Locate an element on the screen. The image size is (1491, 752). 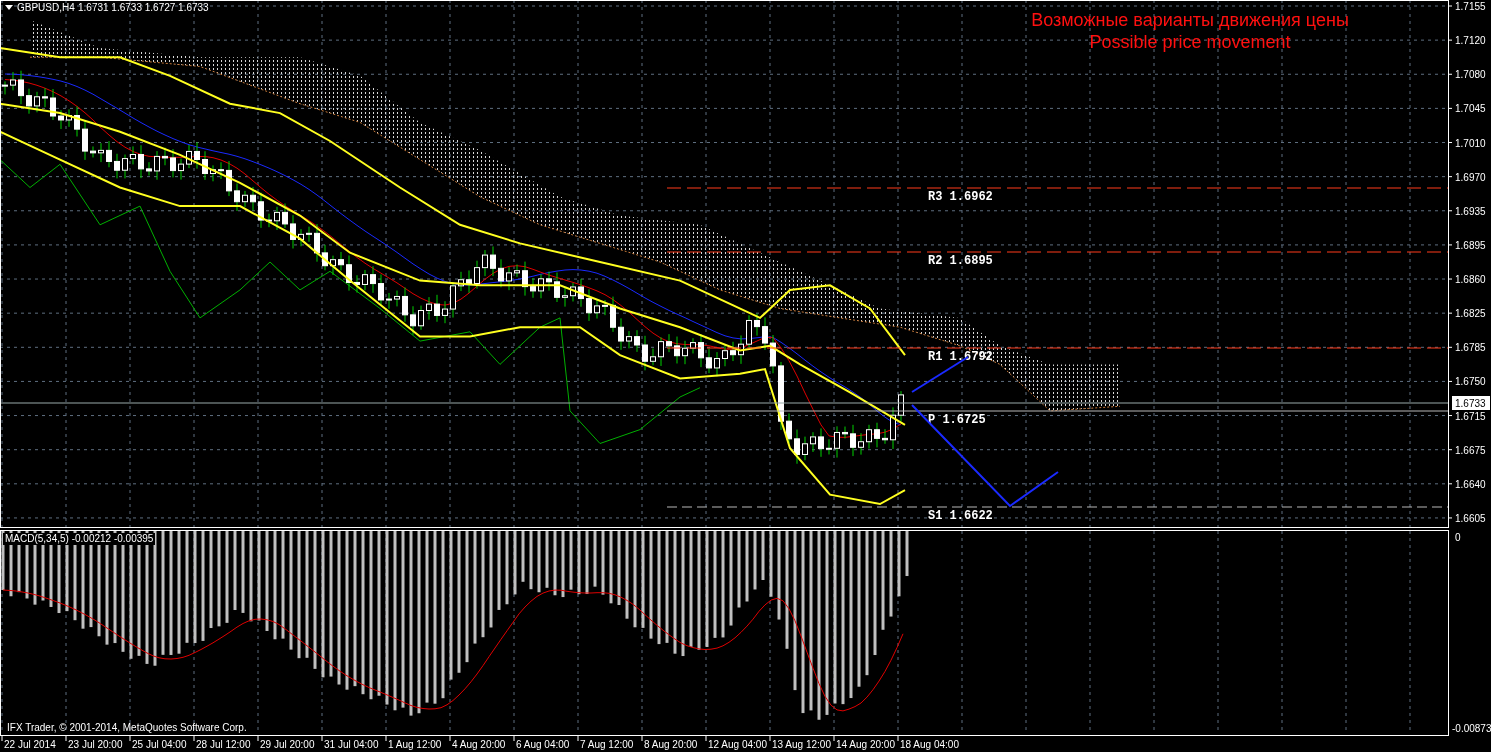
pivot-label: R1 1.6792 is located at coordinates (960, 357).